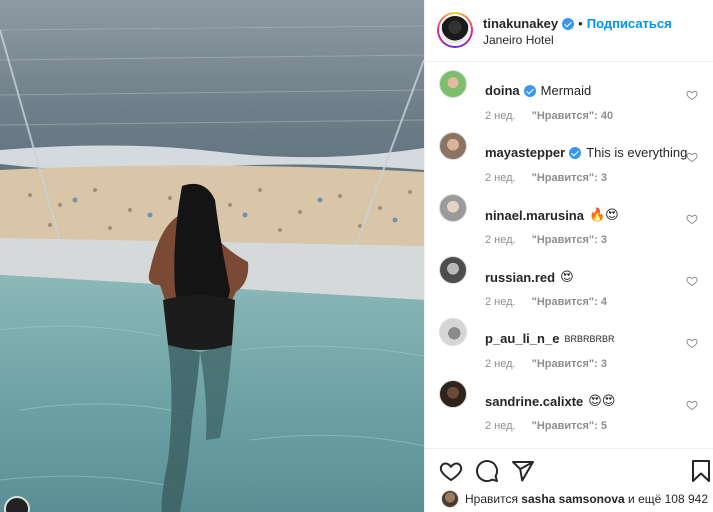 This screenshot has height=512, width=713. I want to click on comment-line: sandrine.calixte 😍😍, so click(550, 401).